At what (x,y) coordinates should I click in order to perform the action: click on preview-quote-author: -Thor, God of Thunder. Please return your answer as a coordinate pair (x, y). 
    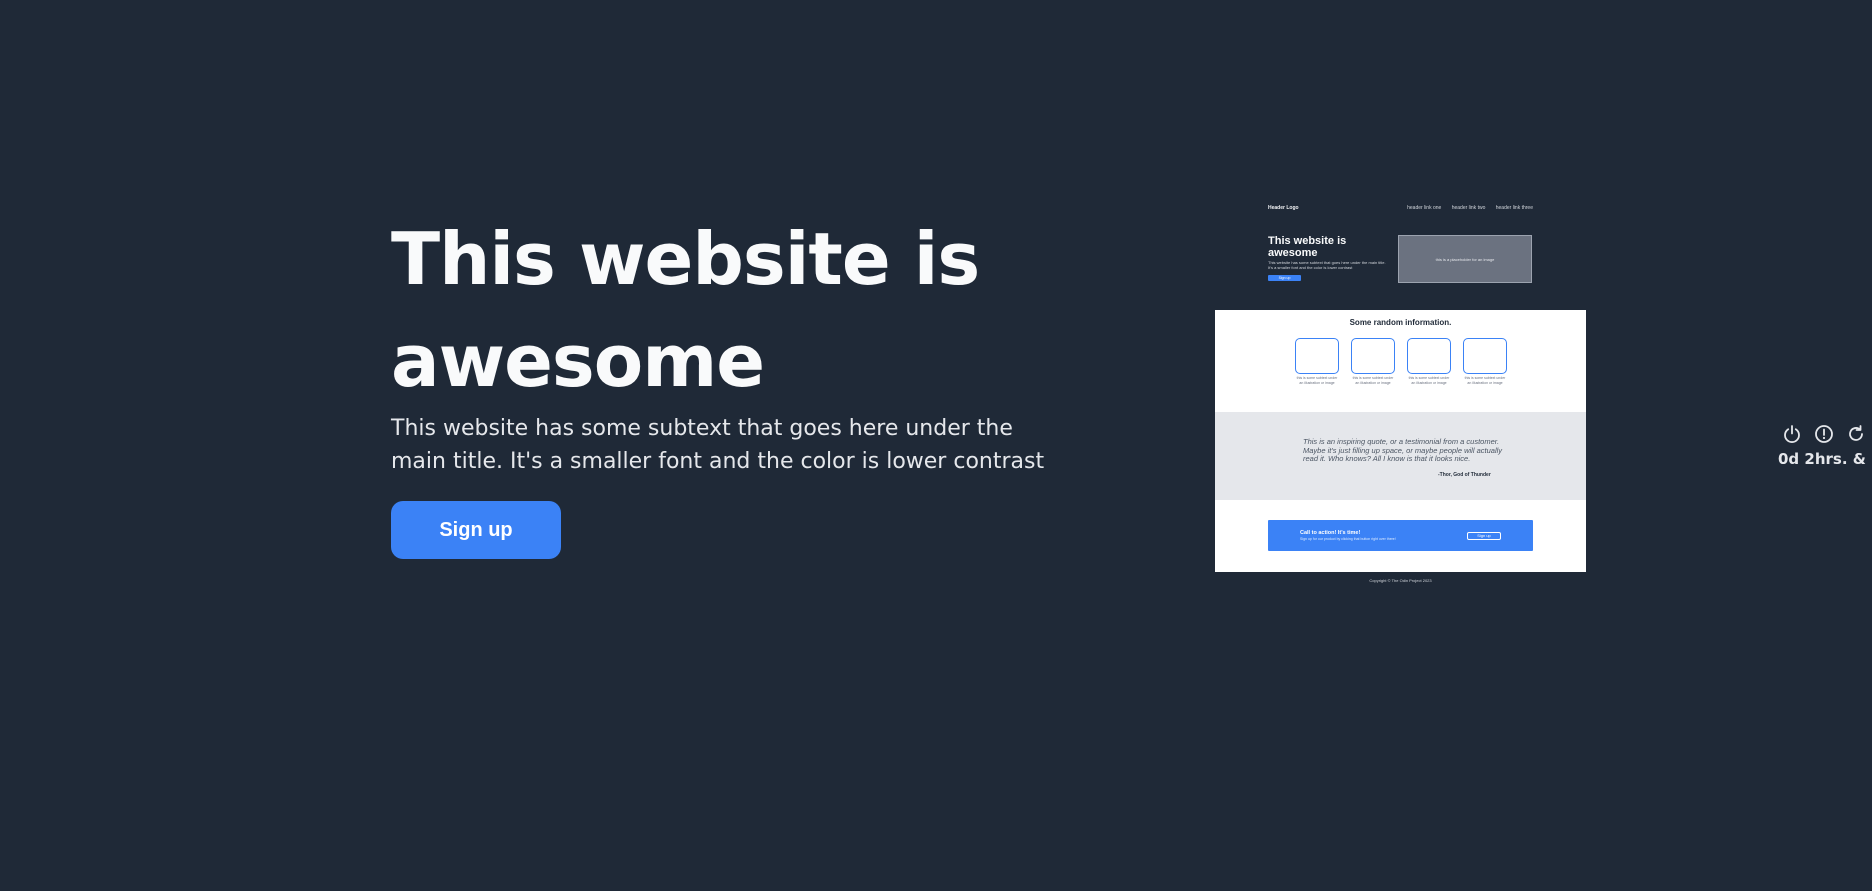
    Looking at the image, I should click on (1464, 475).